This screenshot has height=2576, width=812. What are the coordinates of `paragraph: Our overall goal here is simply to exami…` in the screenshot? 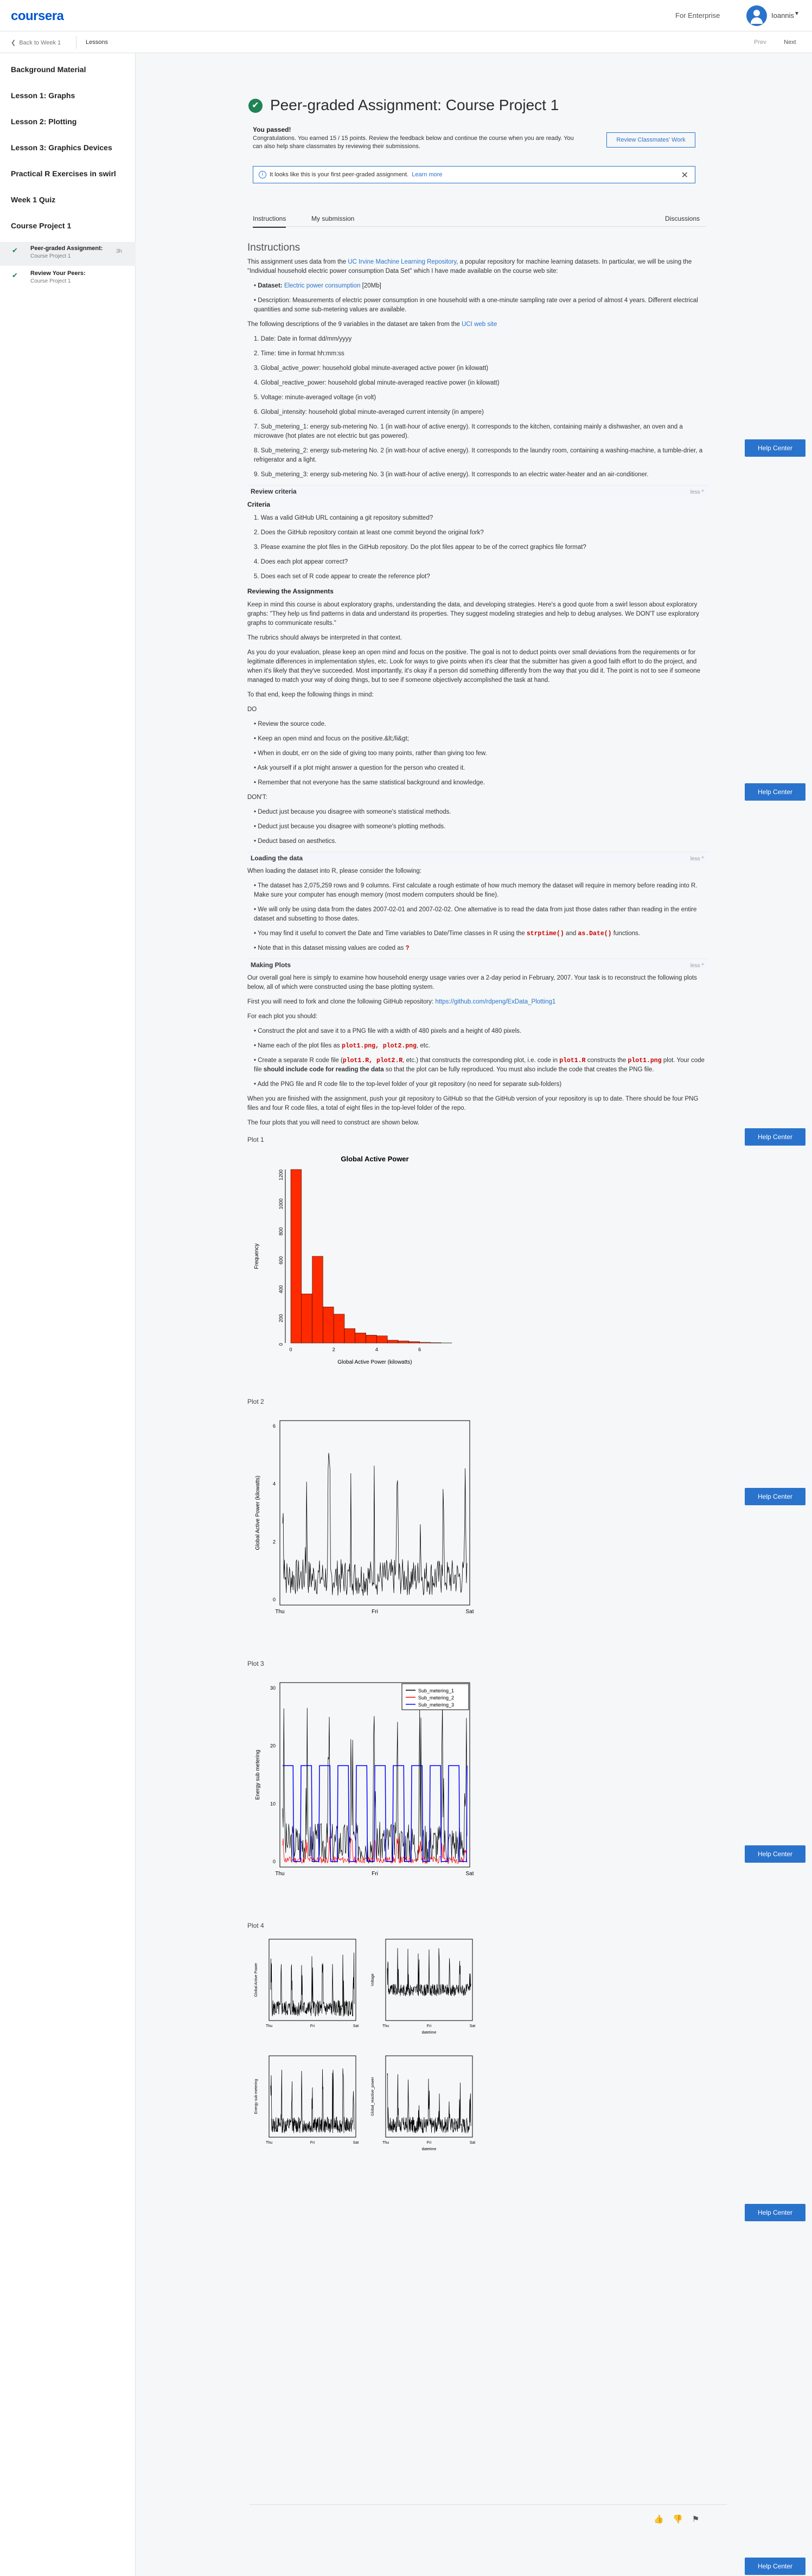 It's located at (472, 982).